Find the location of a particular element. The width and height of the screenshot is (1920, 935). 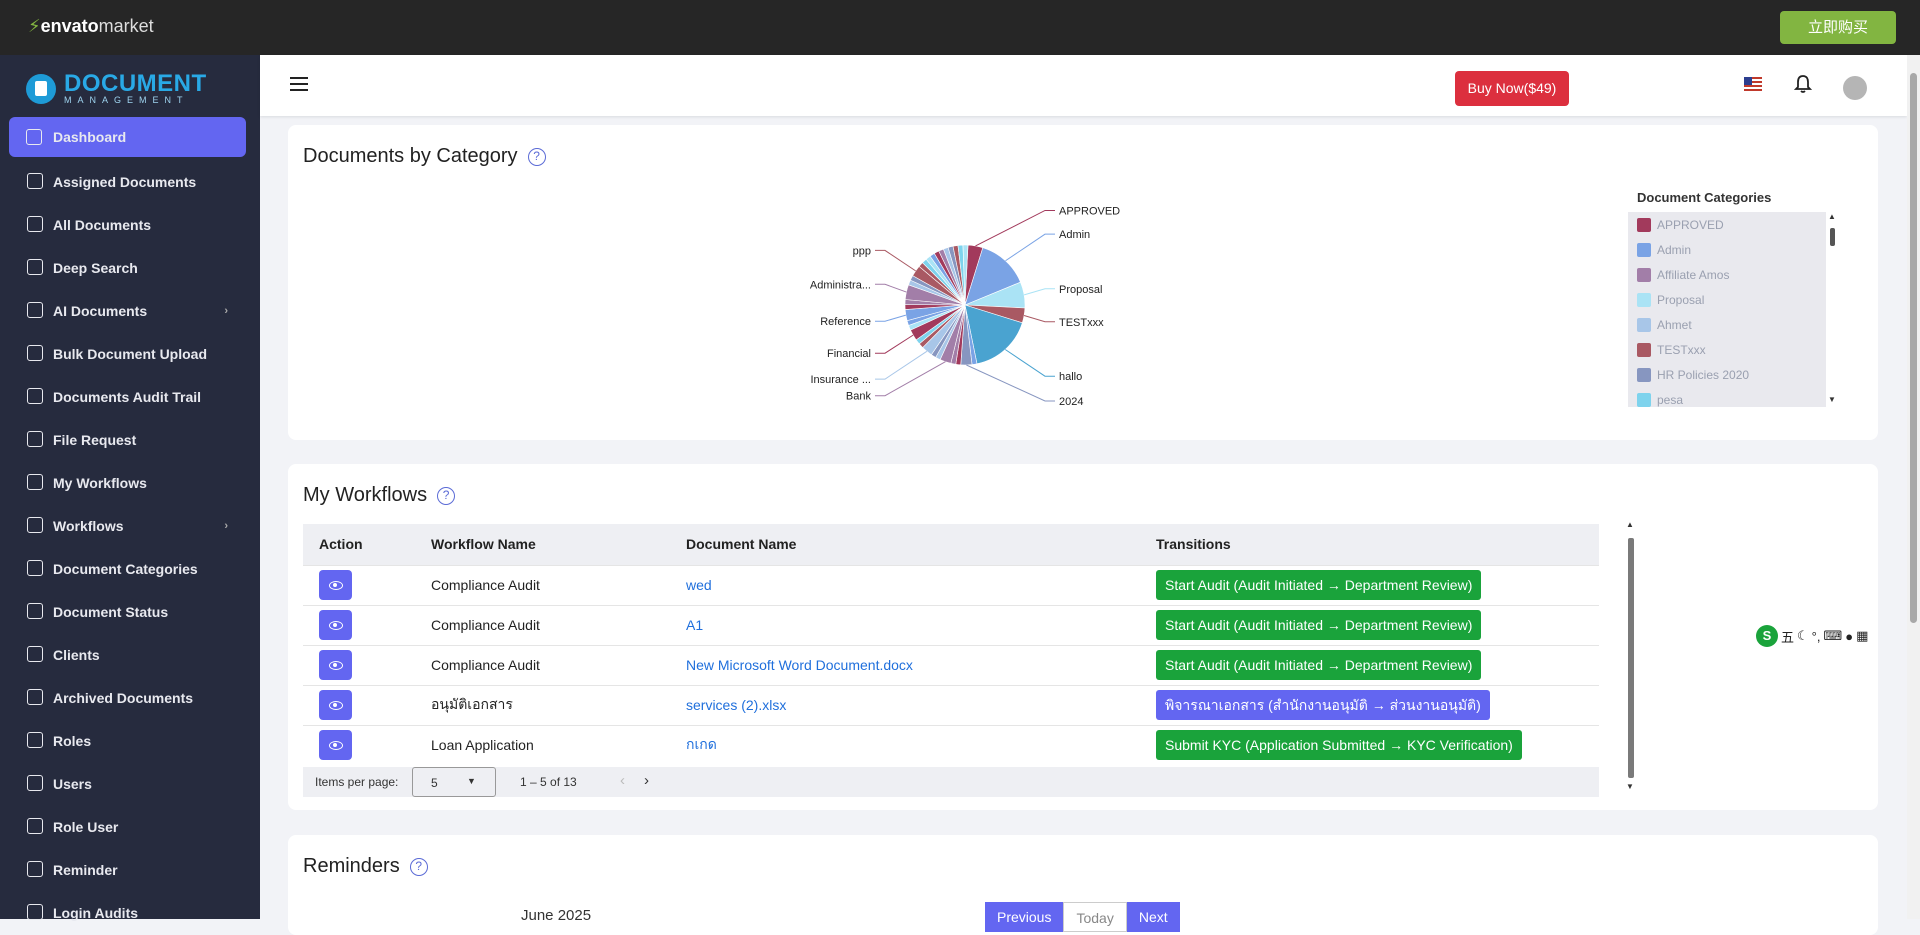

next-page-icon: › is located at coordinates (646, 780).